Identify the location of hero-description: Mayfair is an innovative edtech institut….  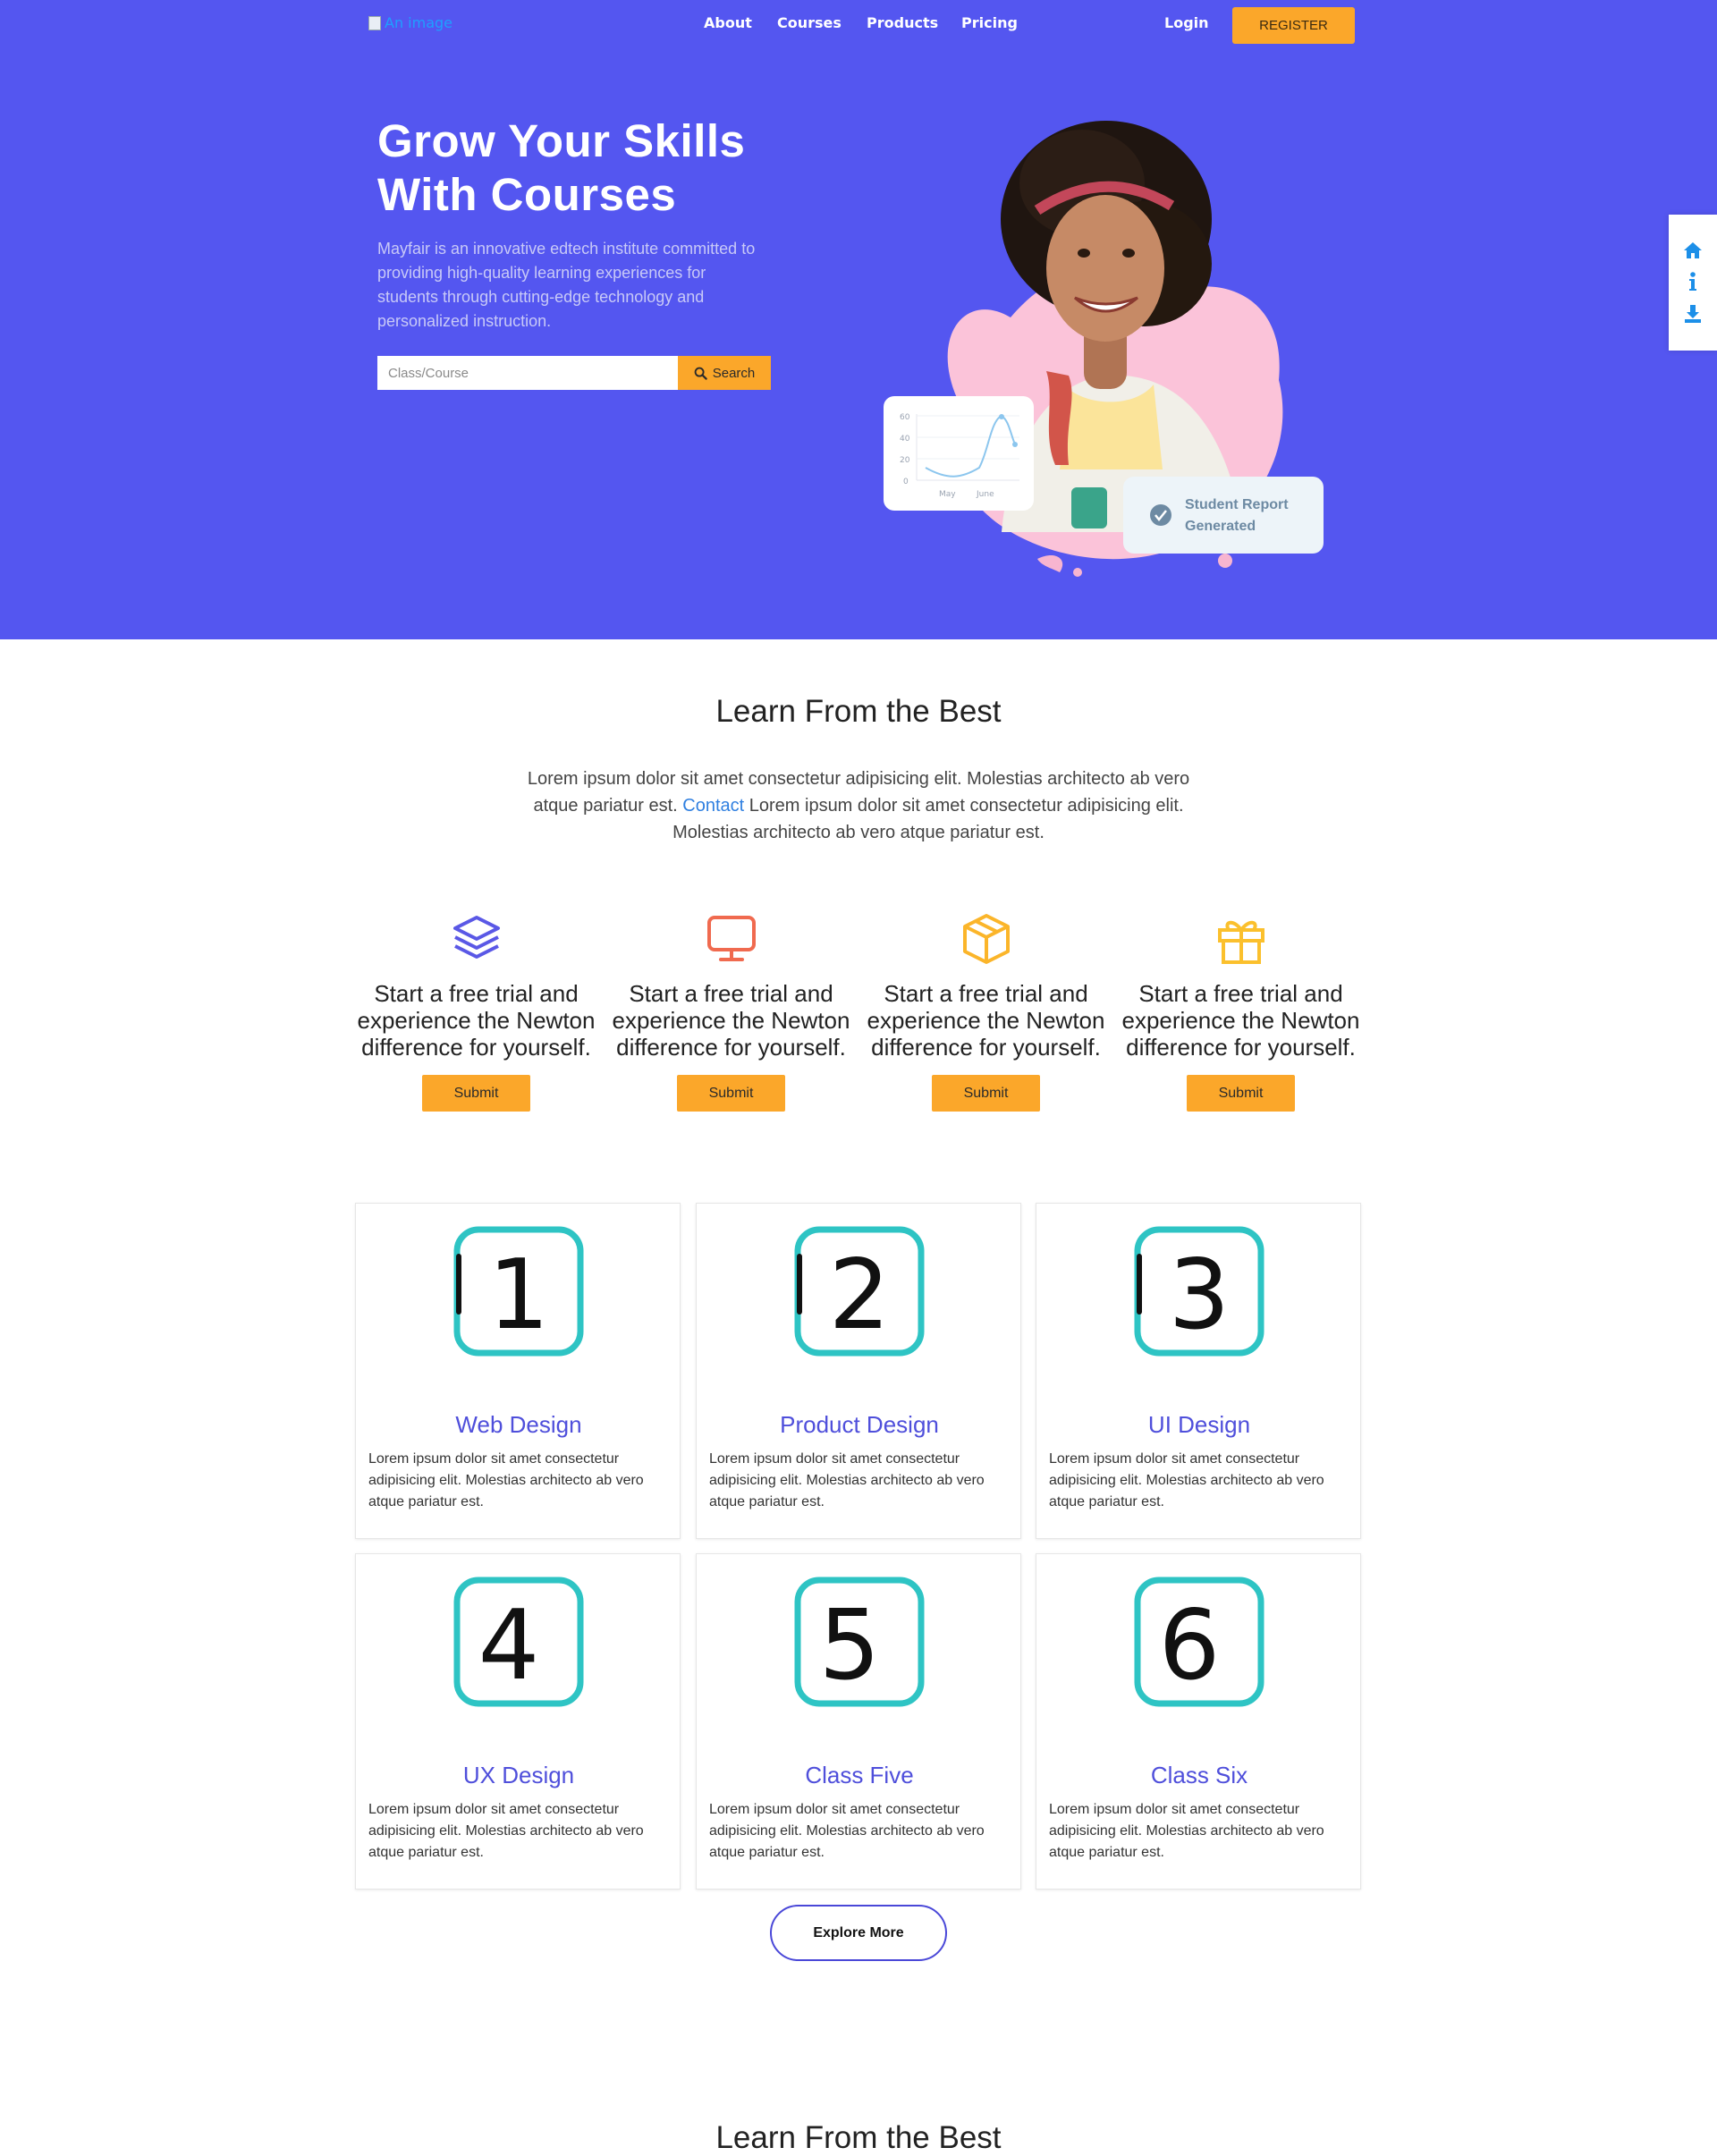
(566, 285).